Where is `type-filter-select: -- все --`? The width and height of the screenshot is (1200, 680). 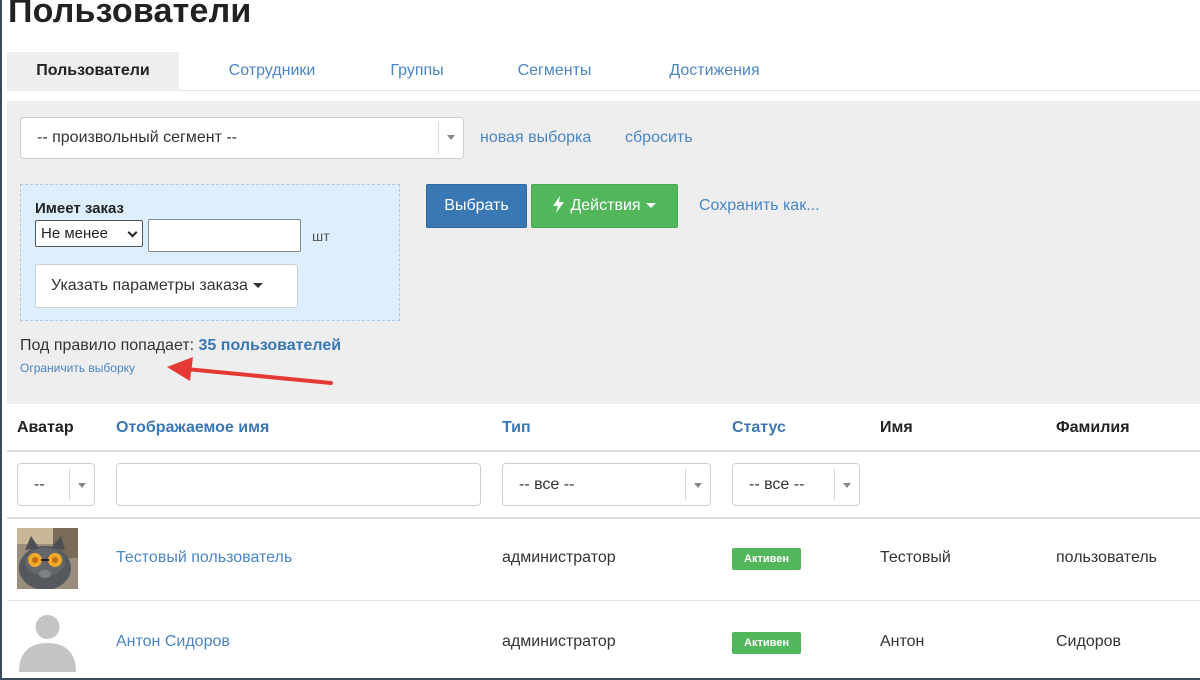
type-filter-select: -- все -- is located at coordinates (606, 484).